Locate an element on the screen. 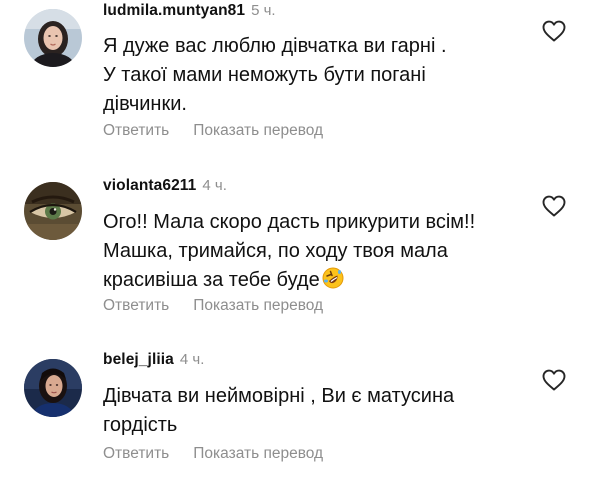 This screenshot has height=484, width=600. username: belej_jliia is located at coordinates (138, 359).